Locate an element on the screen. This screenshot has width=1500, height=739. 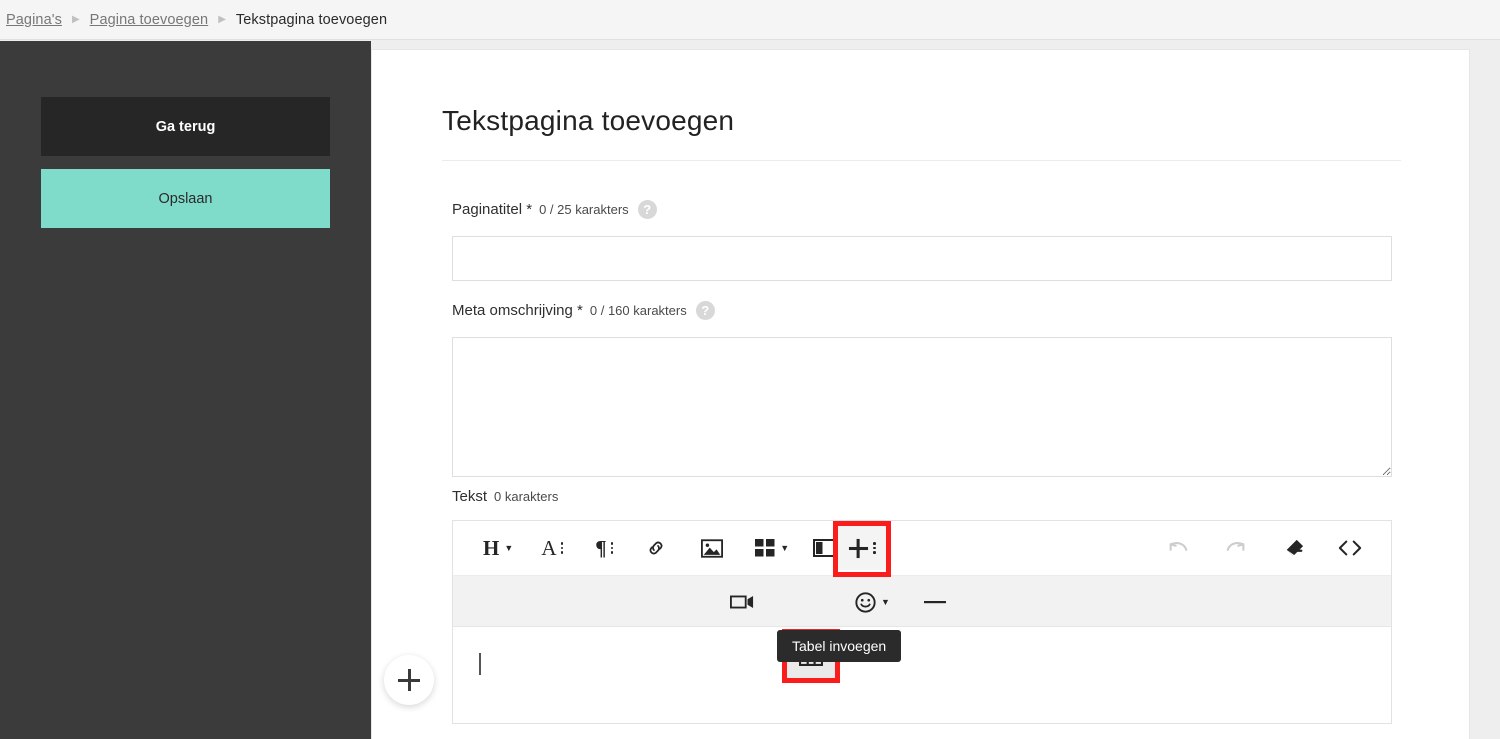
font-style-icon: A is located at coordinates (552, 548).